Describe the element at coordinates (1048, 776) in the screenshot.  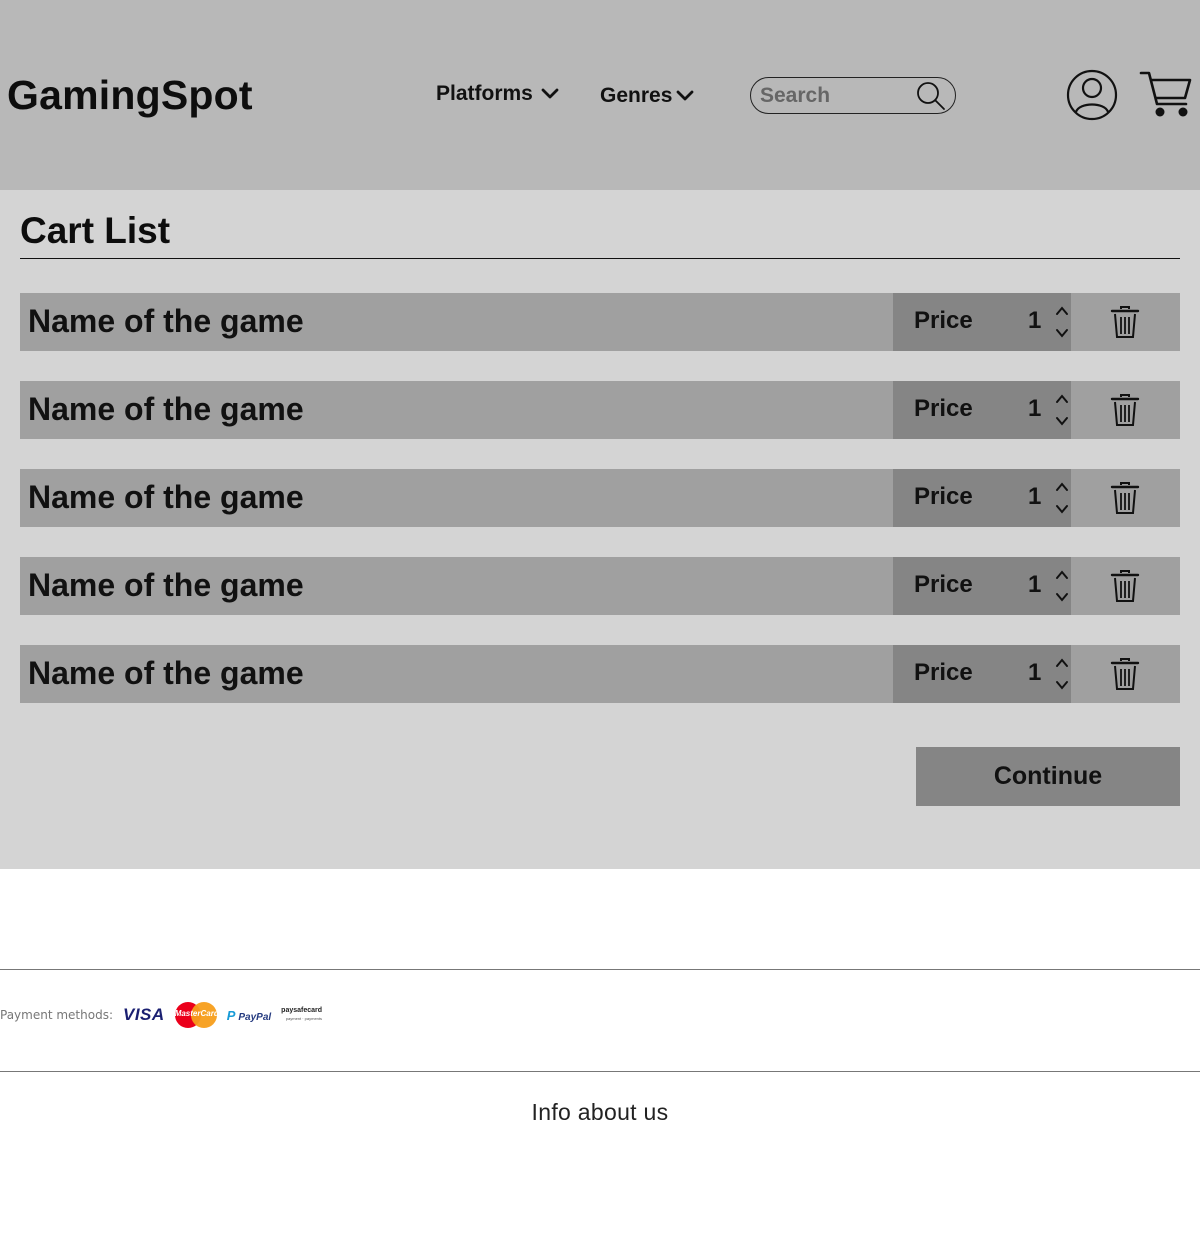
I see `continue-button: Continue` at that location.